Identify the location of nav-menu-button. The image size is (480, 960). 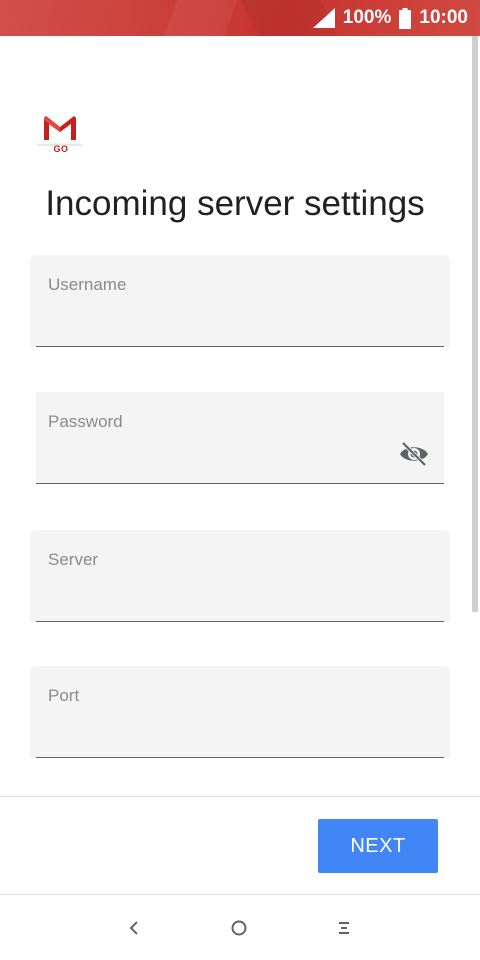
(344, 928).